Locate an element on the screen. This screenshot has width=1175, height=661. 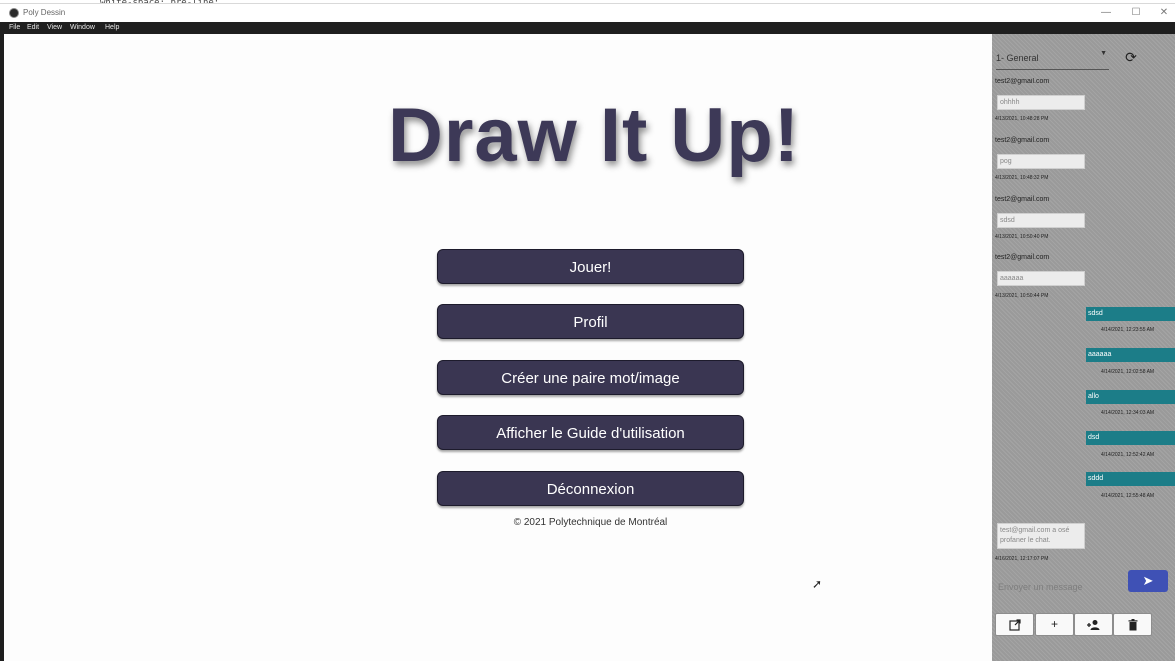
open-chat-window-button is located at coordinates (1014, 624).